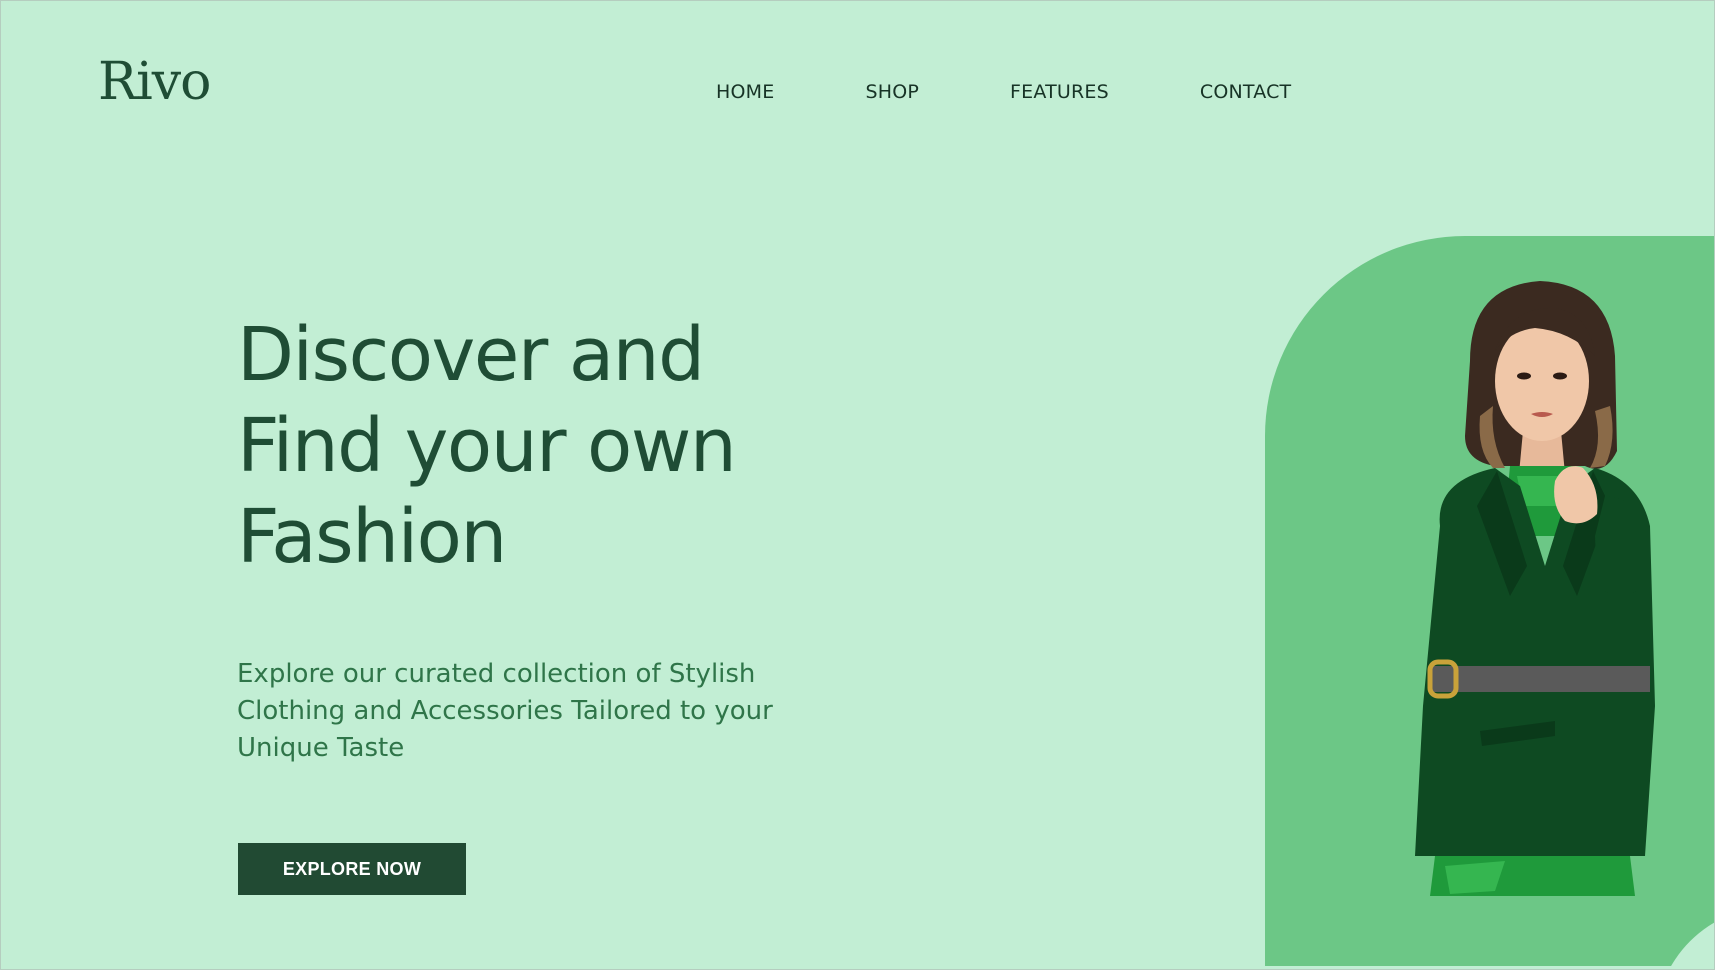 The width and height of the screenshot is (1715, 970). I want to click on nav-link-home: HOME, so click(745, 92).